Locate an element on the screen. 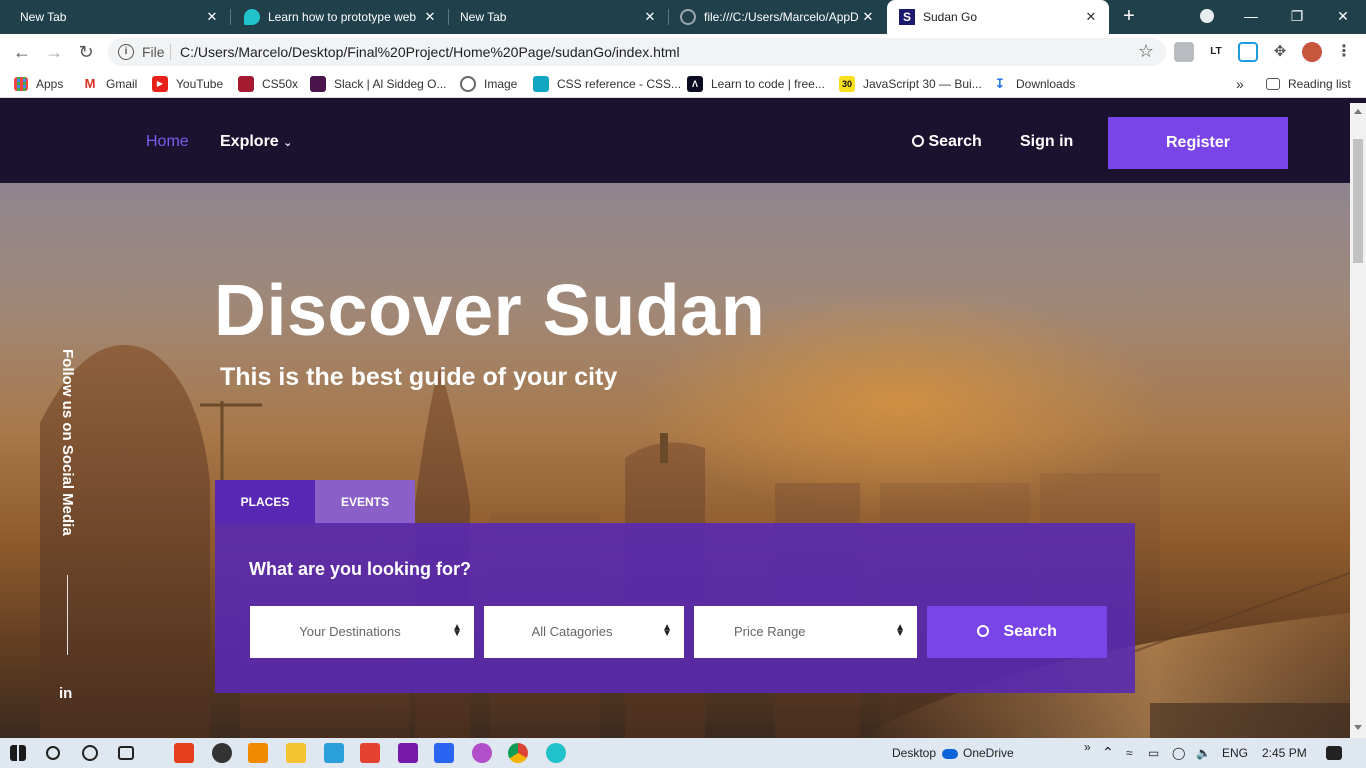 Image resolution: width=1366 pixels, height=768 pixels. nav-sign-in-link: Sign in is located at coordinates (1046, 142).